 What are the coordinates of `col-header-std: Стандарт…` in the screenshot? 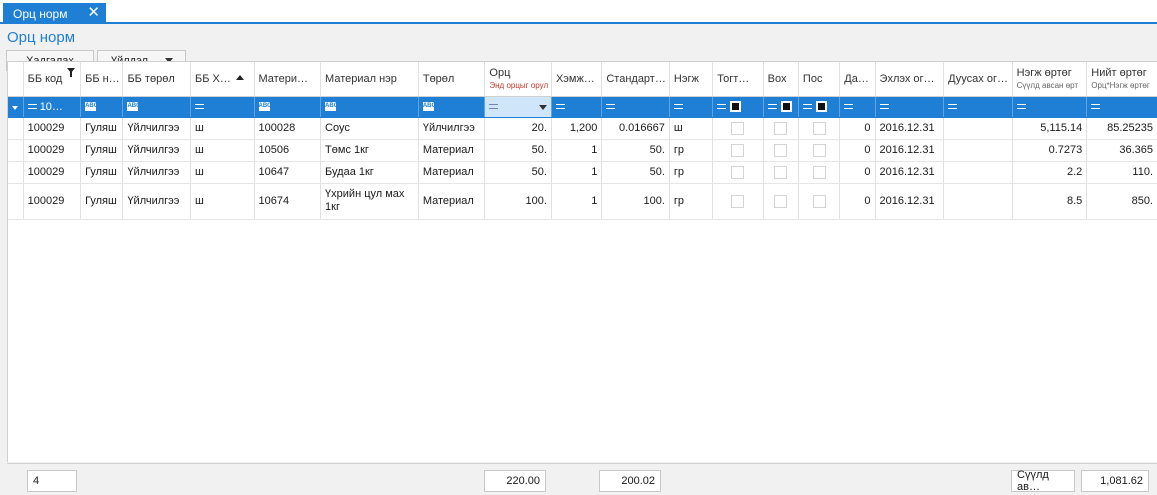 It's located at (635, 79).